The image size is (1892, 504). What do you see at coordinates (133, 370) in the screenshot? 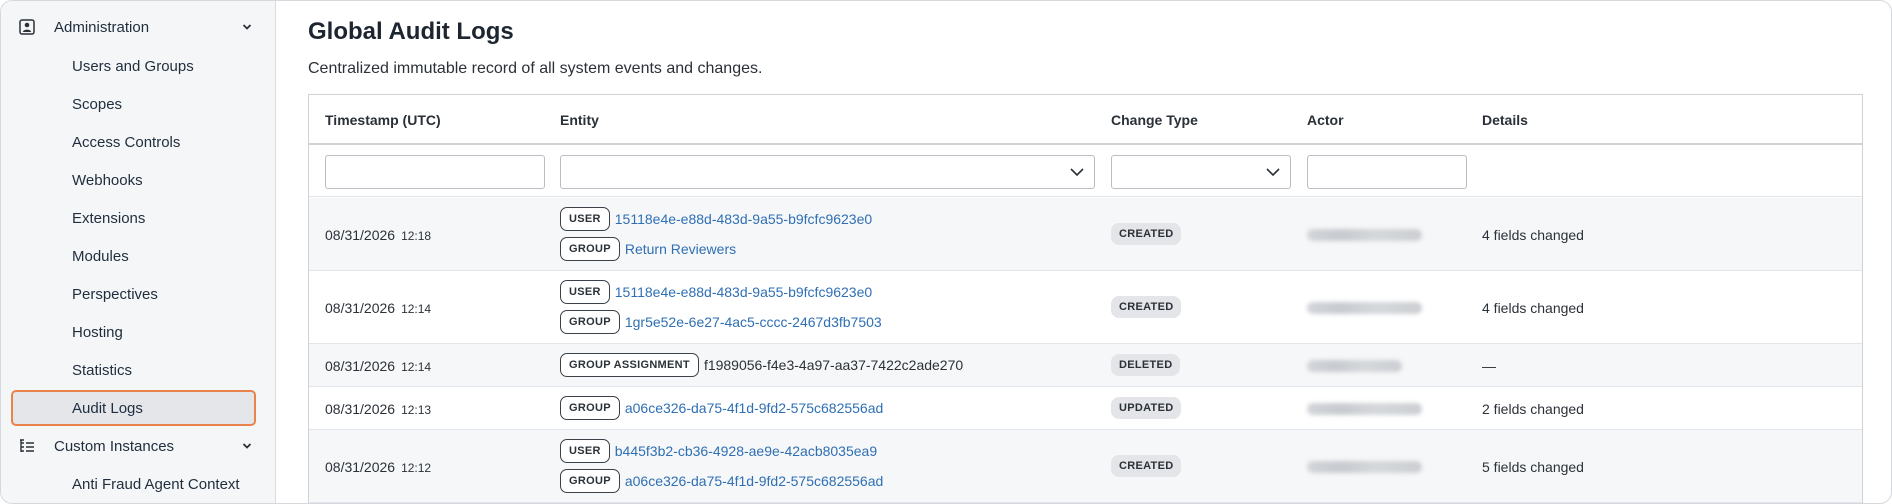
I see `sidebar-item-statistics: Statistics` at bounding box center [133, 370].